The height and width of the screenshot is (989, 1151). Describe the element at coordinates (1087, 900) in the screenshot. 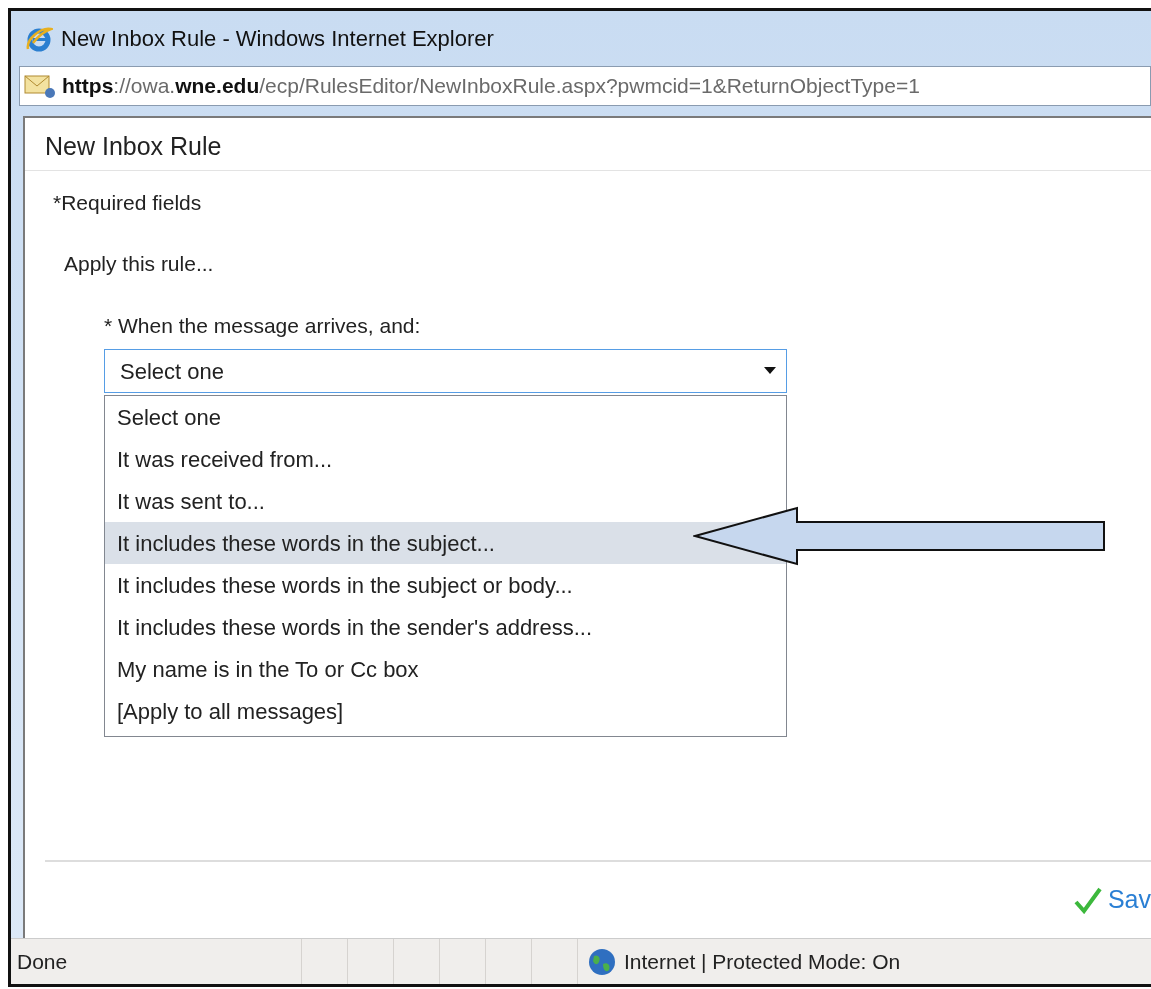

I see `checkmark-icon` at that location.